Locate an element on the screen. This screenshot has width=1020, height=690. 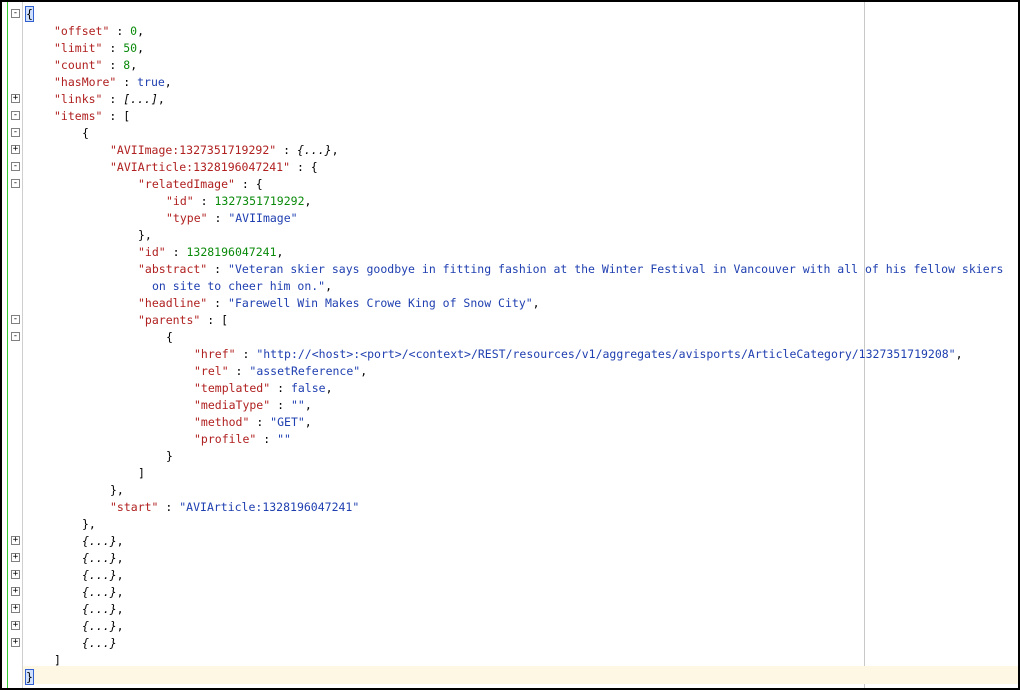
code-text: ] is located at coordinates (57, 660).